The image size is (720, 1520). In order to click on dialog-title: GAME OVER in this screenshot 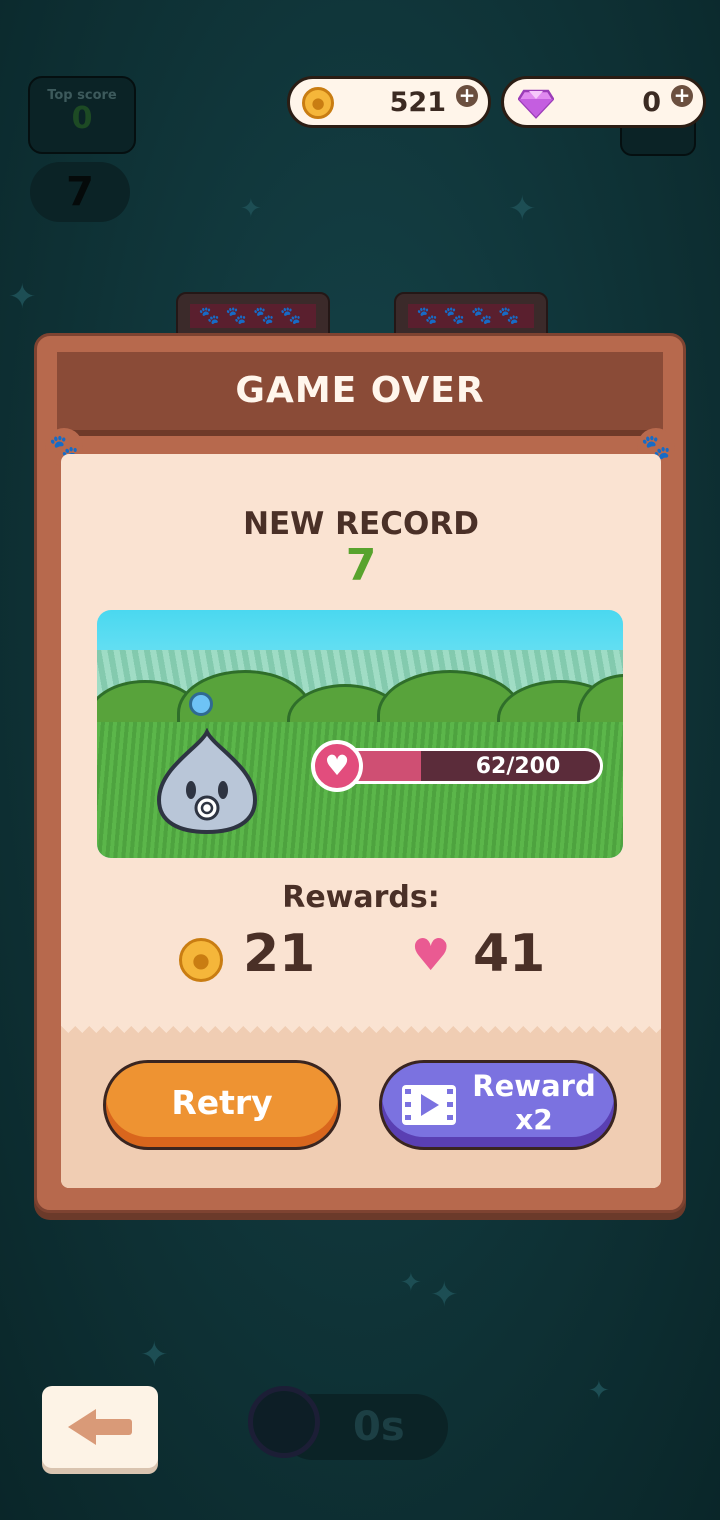, I will do `click(360, 390)`.